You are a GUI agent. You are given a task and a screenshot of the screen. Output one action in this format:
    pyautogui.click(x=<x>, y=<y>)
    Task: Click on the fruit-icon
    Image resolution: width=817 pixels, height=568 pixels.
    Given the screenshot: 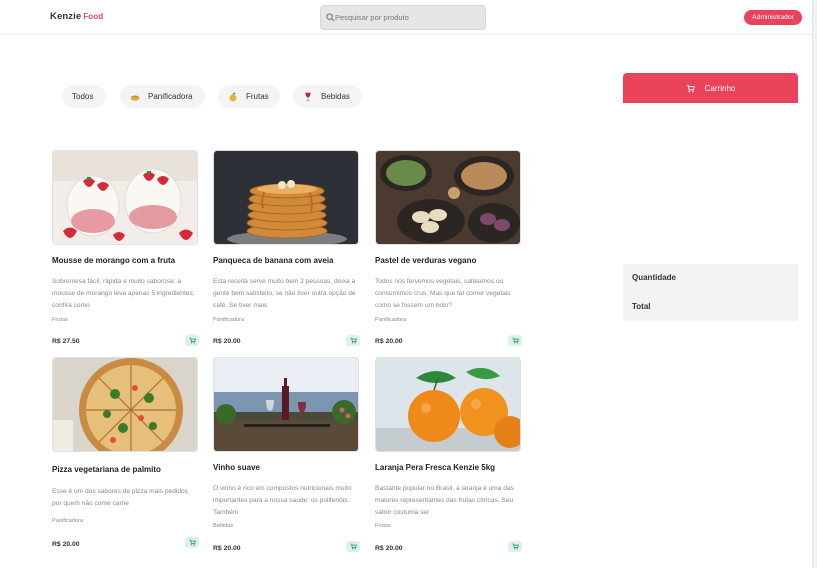 What is the action you would take?
    pyautogui.click(x=233, y=96)
    